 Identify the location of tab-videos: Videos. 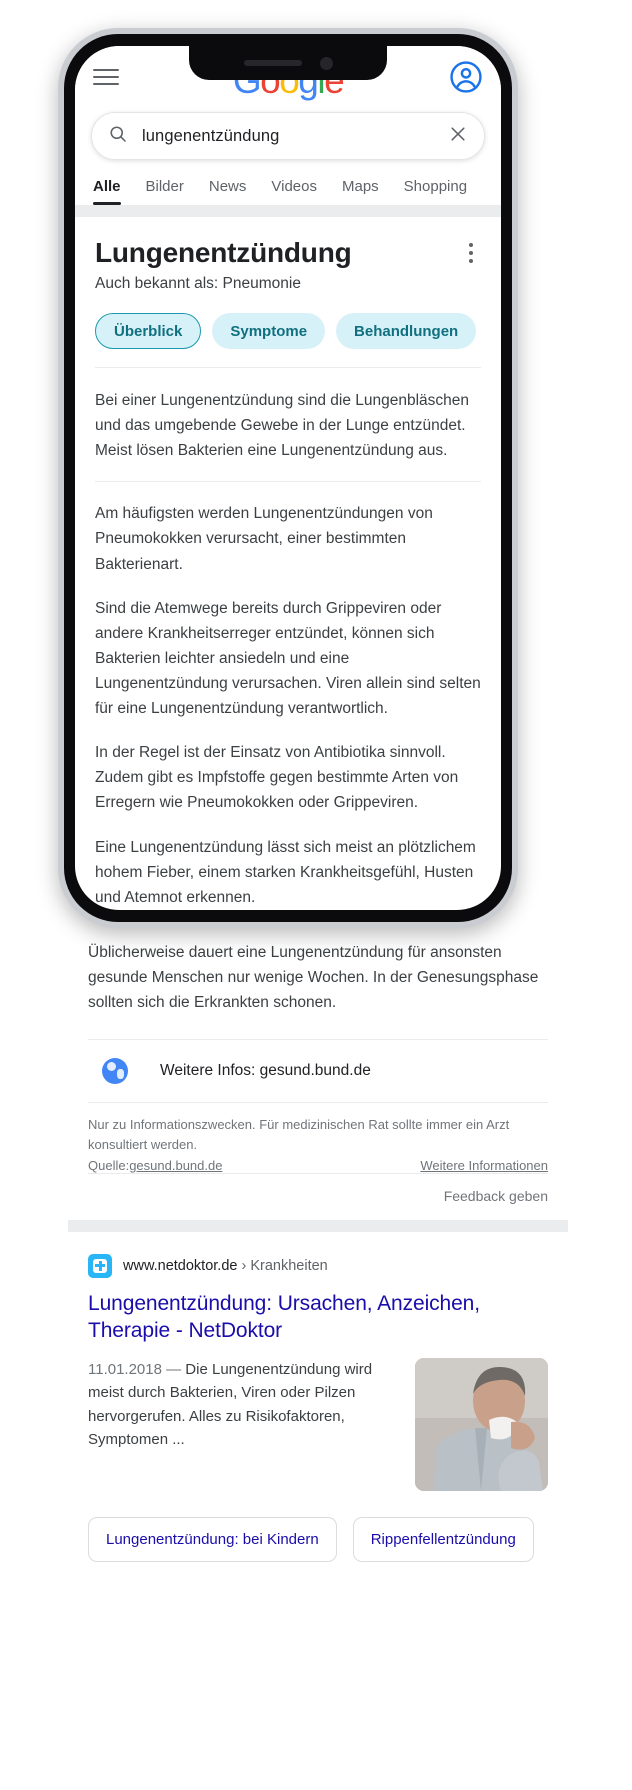
(294, 188).